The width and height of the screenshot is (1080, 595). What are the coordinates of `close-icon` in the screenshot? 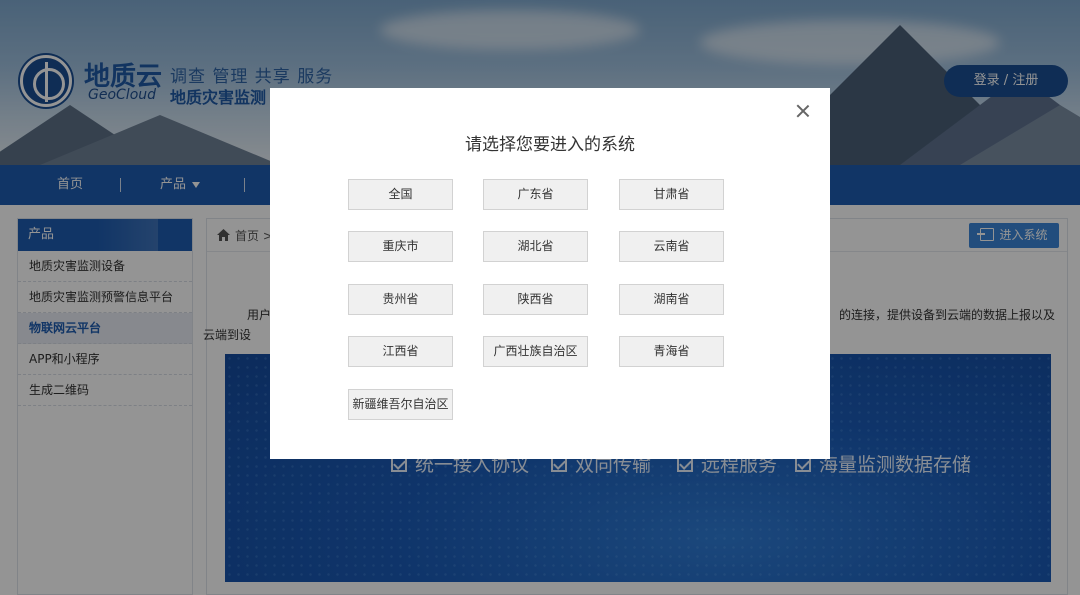 It's located at (803, 111).